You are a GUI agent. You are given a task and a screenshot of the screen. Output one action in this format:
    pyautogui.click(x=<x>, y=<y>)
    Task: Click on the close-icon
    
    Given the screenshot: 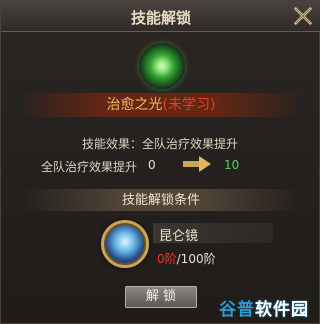 What is the action you would take?
    pyautogui.click(x=303, y=16)
    